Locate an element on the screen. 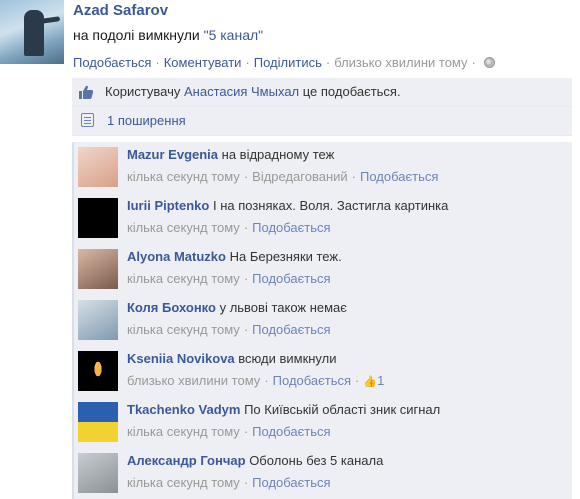  edited-label: Відредагований is located at coordinates (300, 176).